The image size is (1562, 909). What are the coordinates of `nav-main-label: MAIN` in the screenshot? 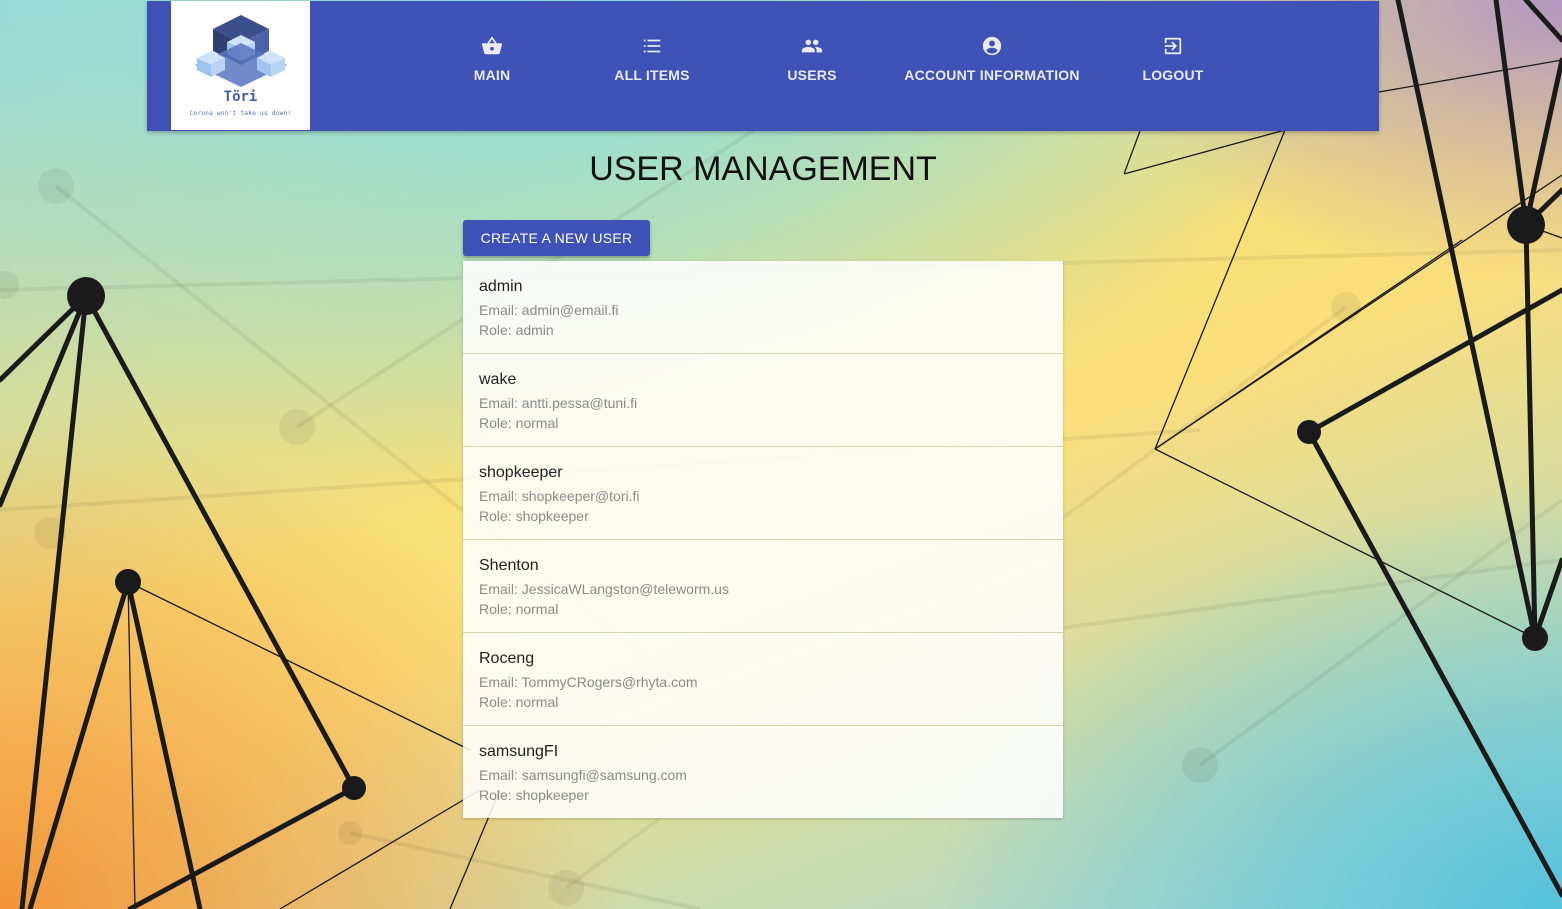 It's located at (492, 75).